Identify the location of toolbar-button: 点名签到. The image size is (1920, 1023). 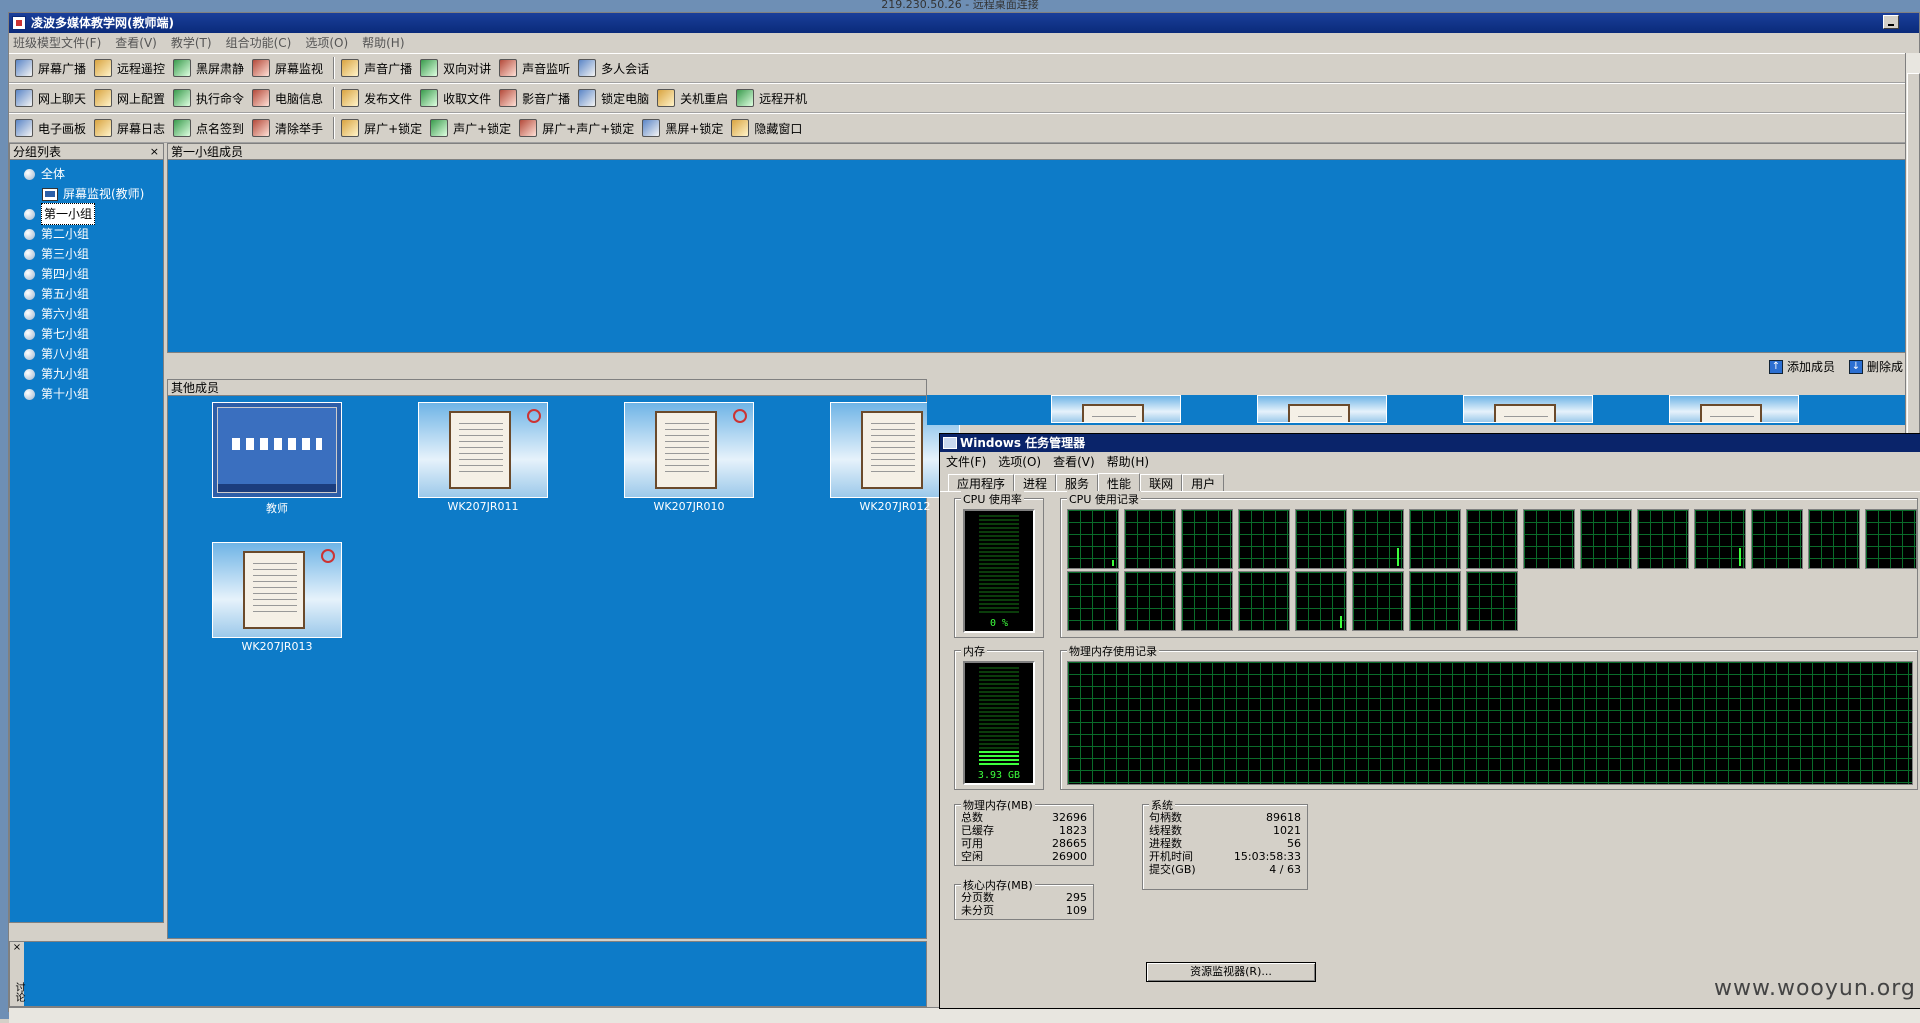
(210, 128).